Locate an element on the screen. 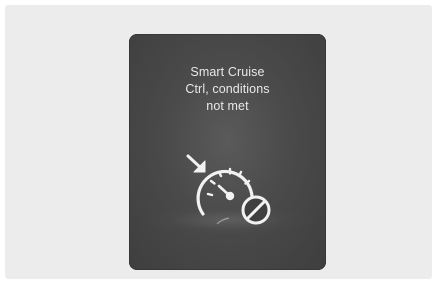 The width and height of the screenshot is (437, 284). smart-cruise-icon-group is located at coordinates (229, 192).